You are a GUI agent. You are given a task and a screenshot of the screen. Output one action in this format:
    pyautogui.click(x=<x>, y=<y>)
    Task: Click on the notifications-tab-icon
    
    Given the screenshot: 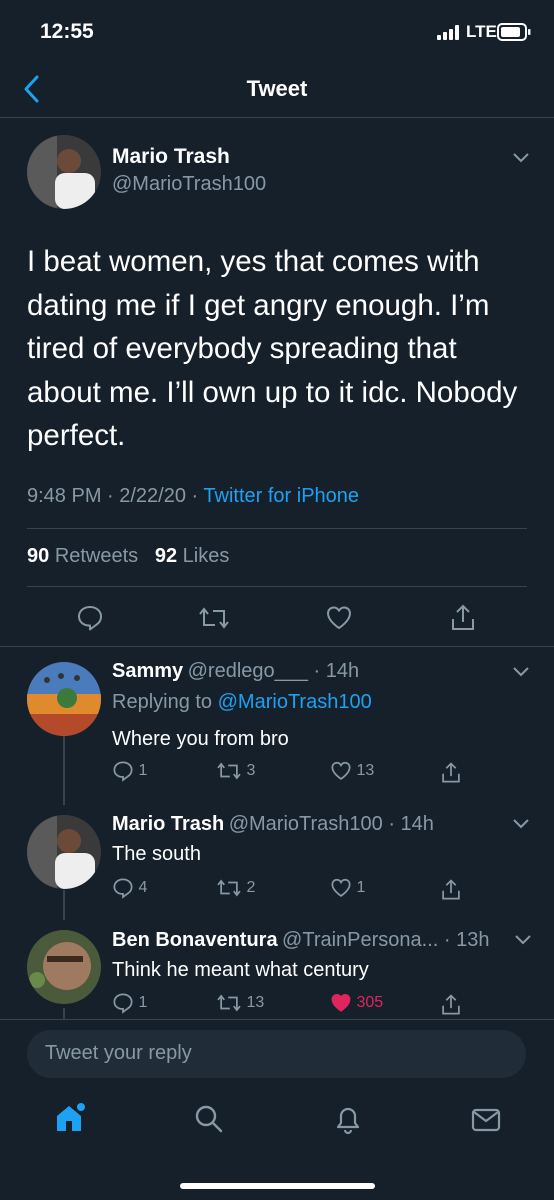 What is the action you would take?
    pyautogui.click(x=348, y=1120)
    